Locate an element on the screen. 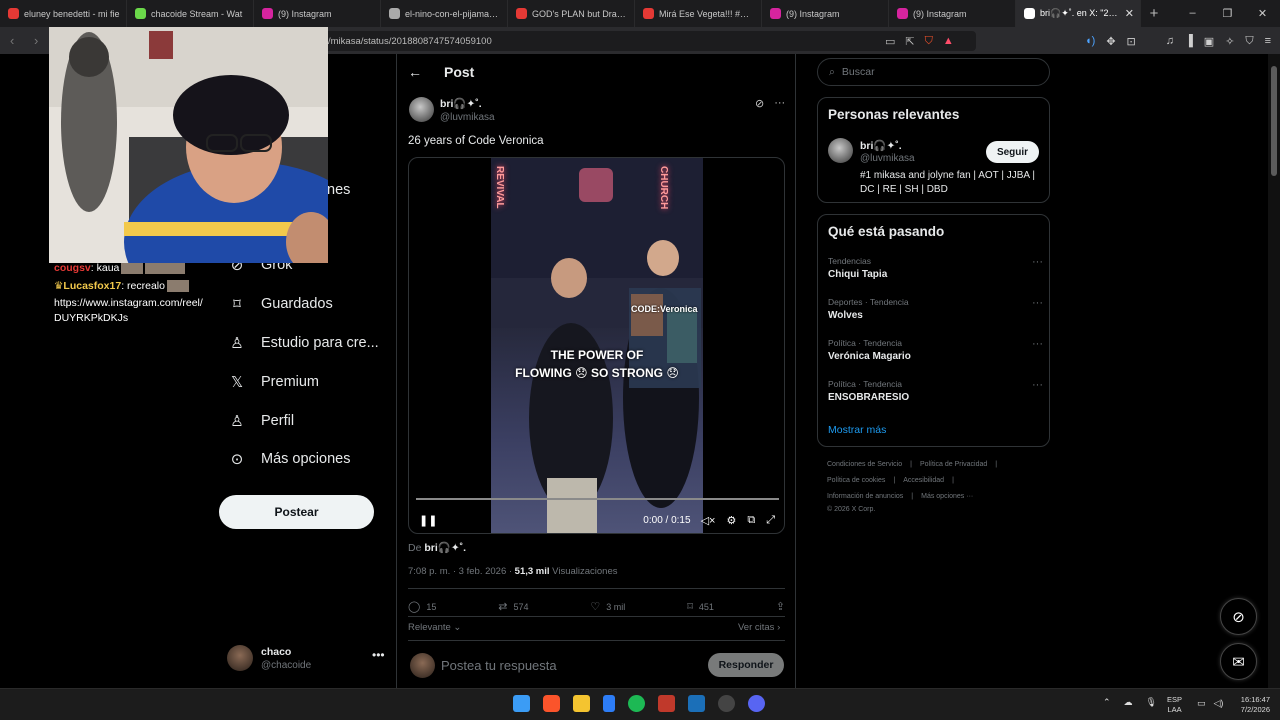 The height and width of the screenshot is (720, 1280). cast-icon: ▭ is located at coordinates (890, 41).